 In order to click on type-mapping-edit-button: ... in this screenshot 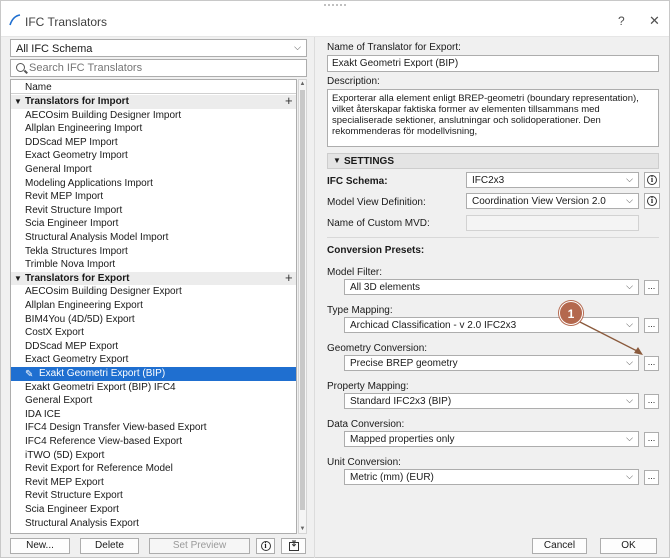, I will do `click(651, 325)`.